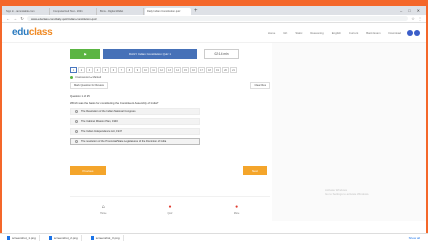 This screenshot has height=241, width=428. What do you see at coordinates (89, 85) in the screenshot?
I see `mark-review-button: Mark Question for Review` at bounding box center [89, 85].